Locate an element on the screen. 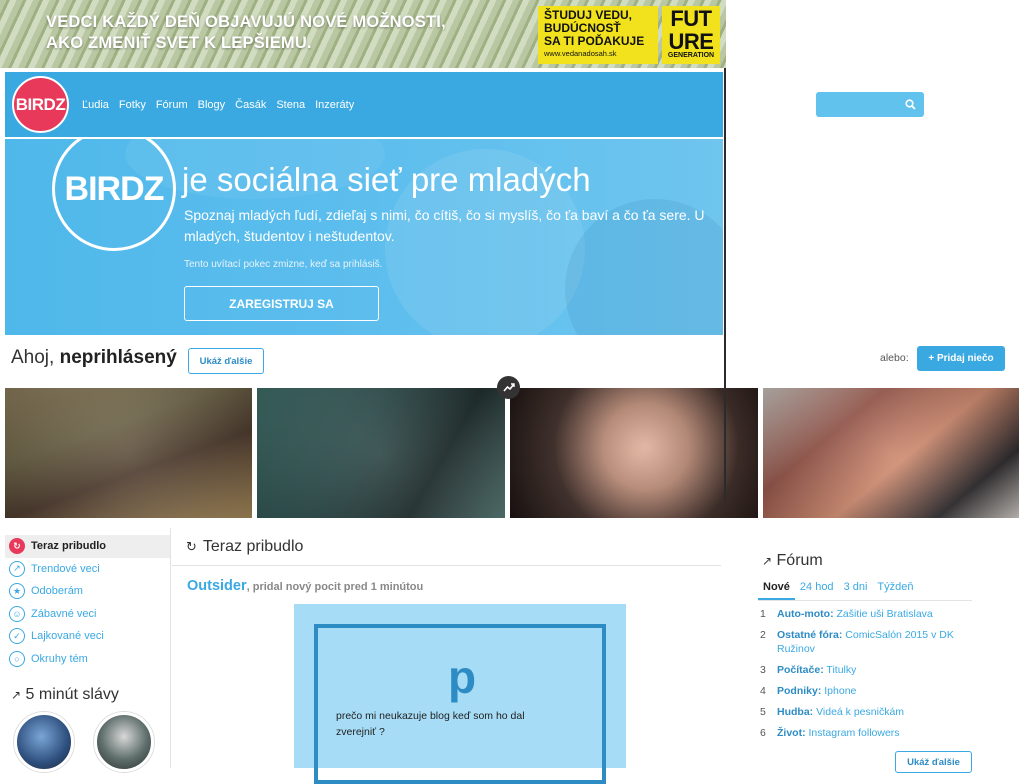 The image size is (1024, 784). nav-stena: Stena is located at coordinates (290, 105).